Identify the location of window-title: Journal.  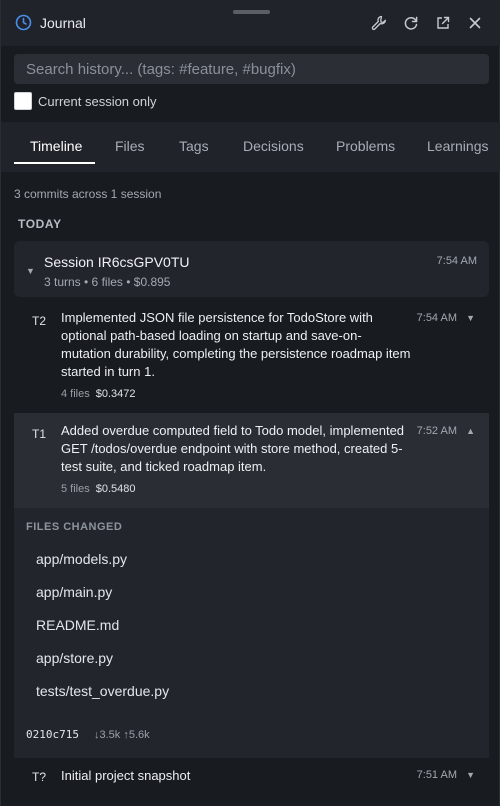
(63, 23).